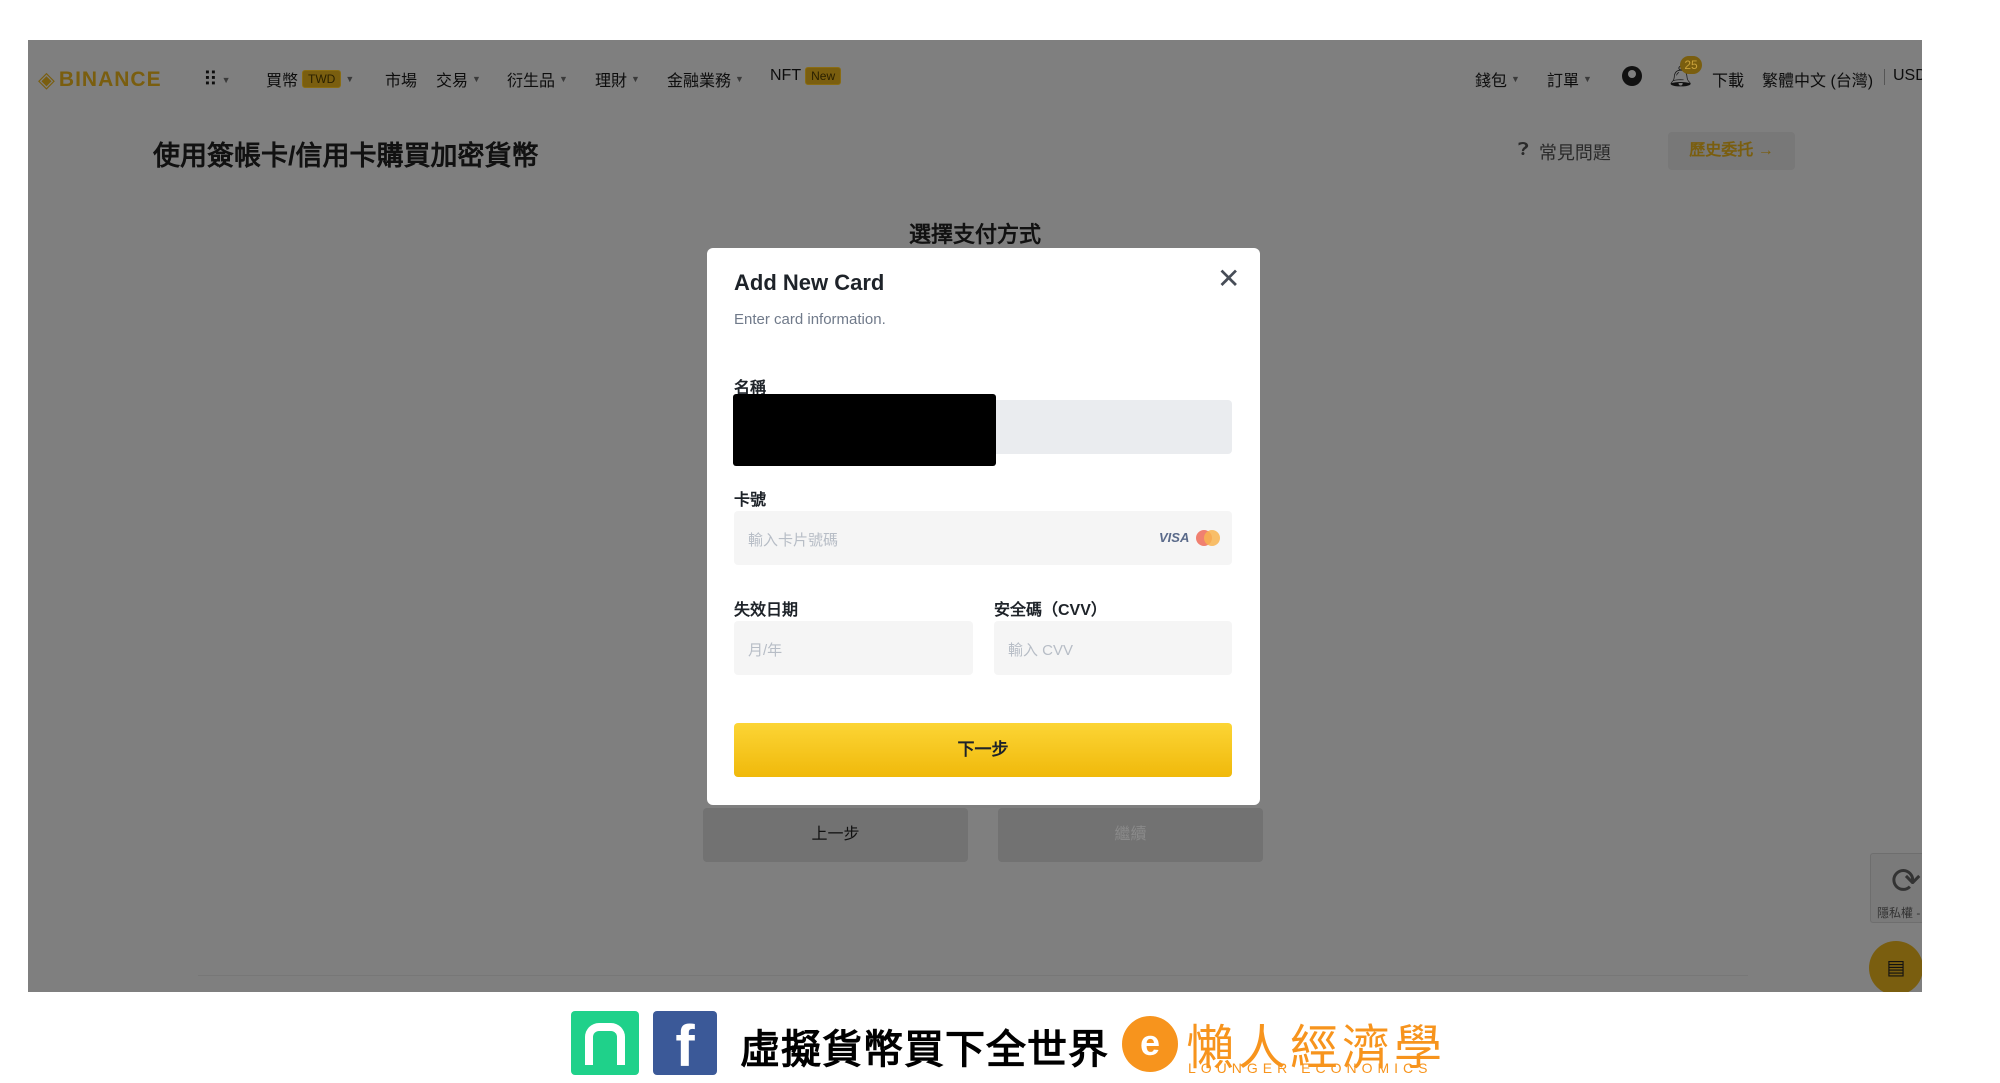  I want to click on question-doc-icon: ❓︎, so click(1523, 149).